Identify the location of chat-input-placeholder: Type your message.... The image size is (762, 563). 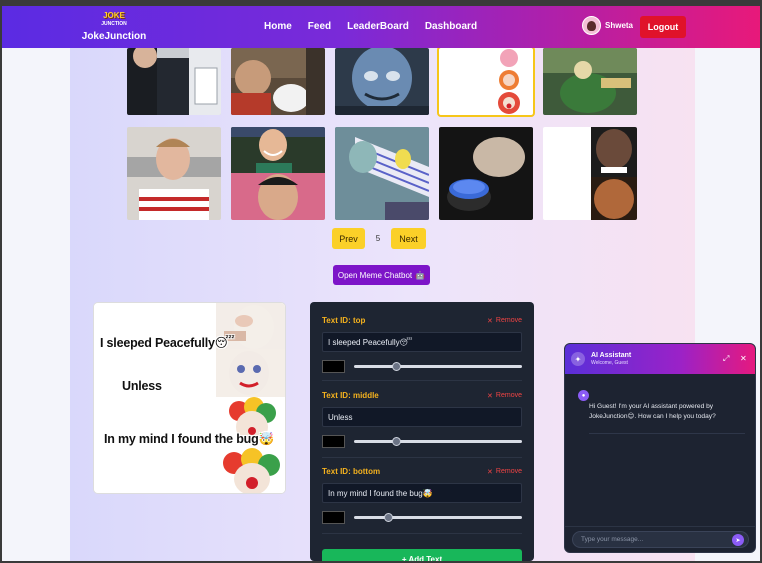
(612, 539).